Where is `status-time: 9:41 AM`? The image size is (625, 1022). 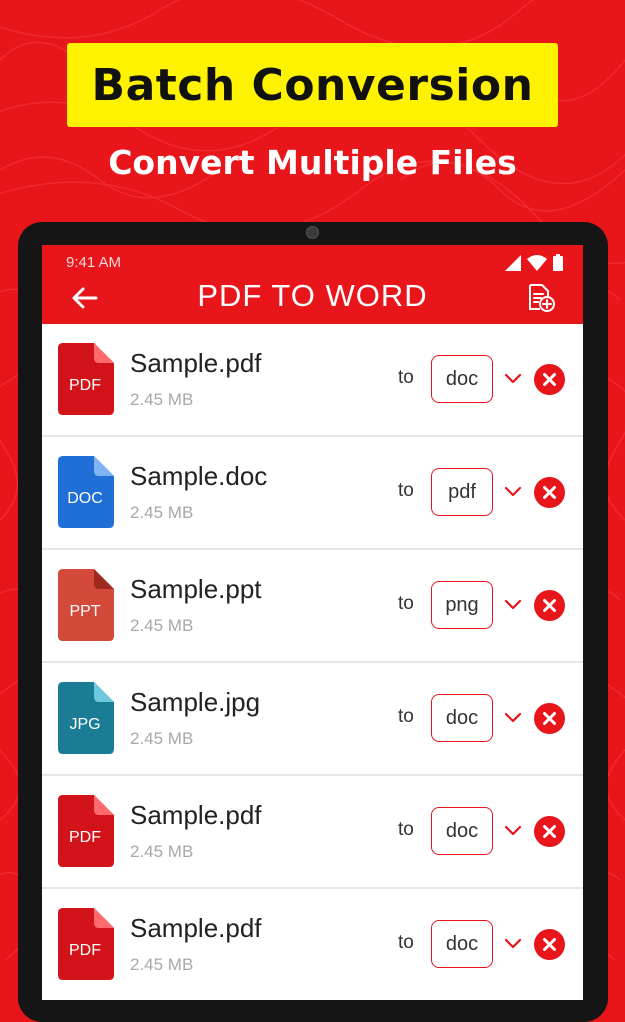 status-time: 9:41 AM is located at coordinates (94, 262).